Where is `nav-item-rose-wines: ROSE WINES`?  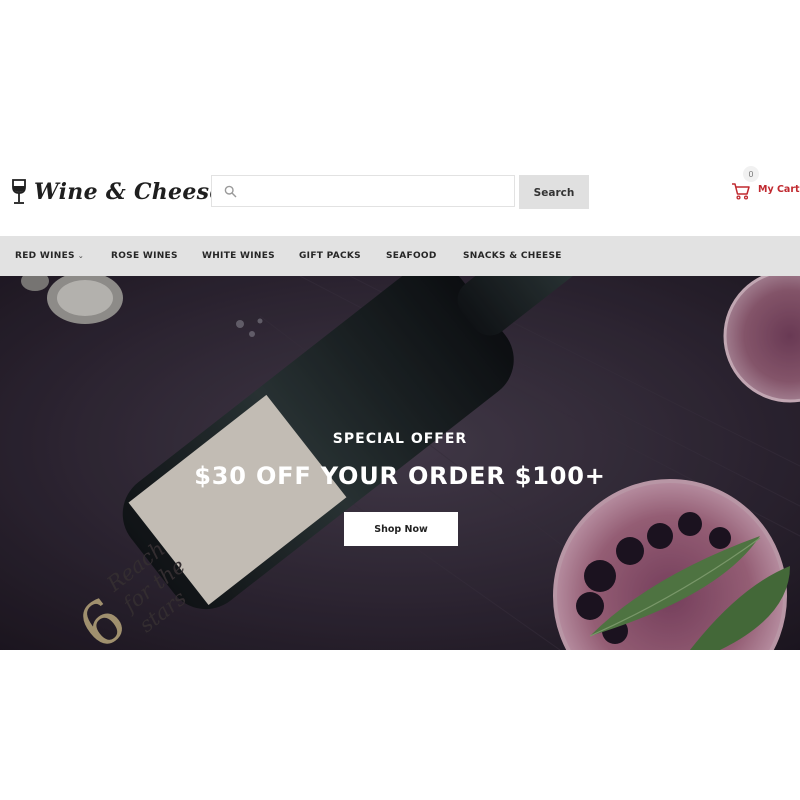
nav-item-rose-wines: ROSE WINES is located at coordinates (144, 256).